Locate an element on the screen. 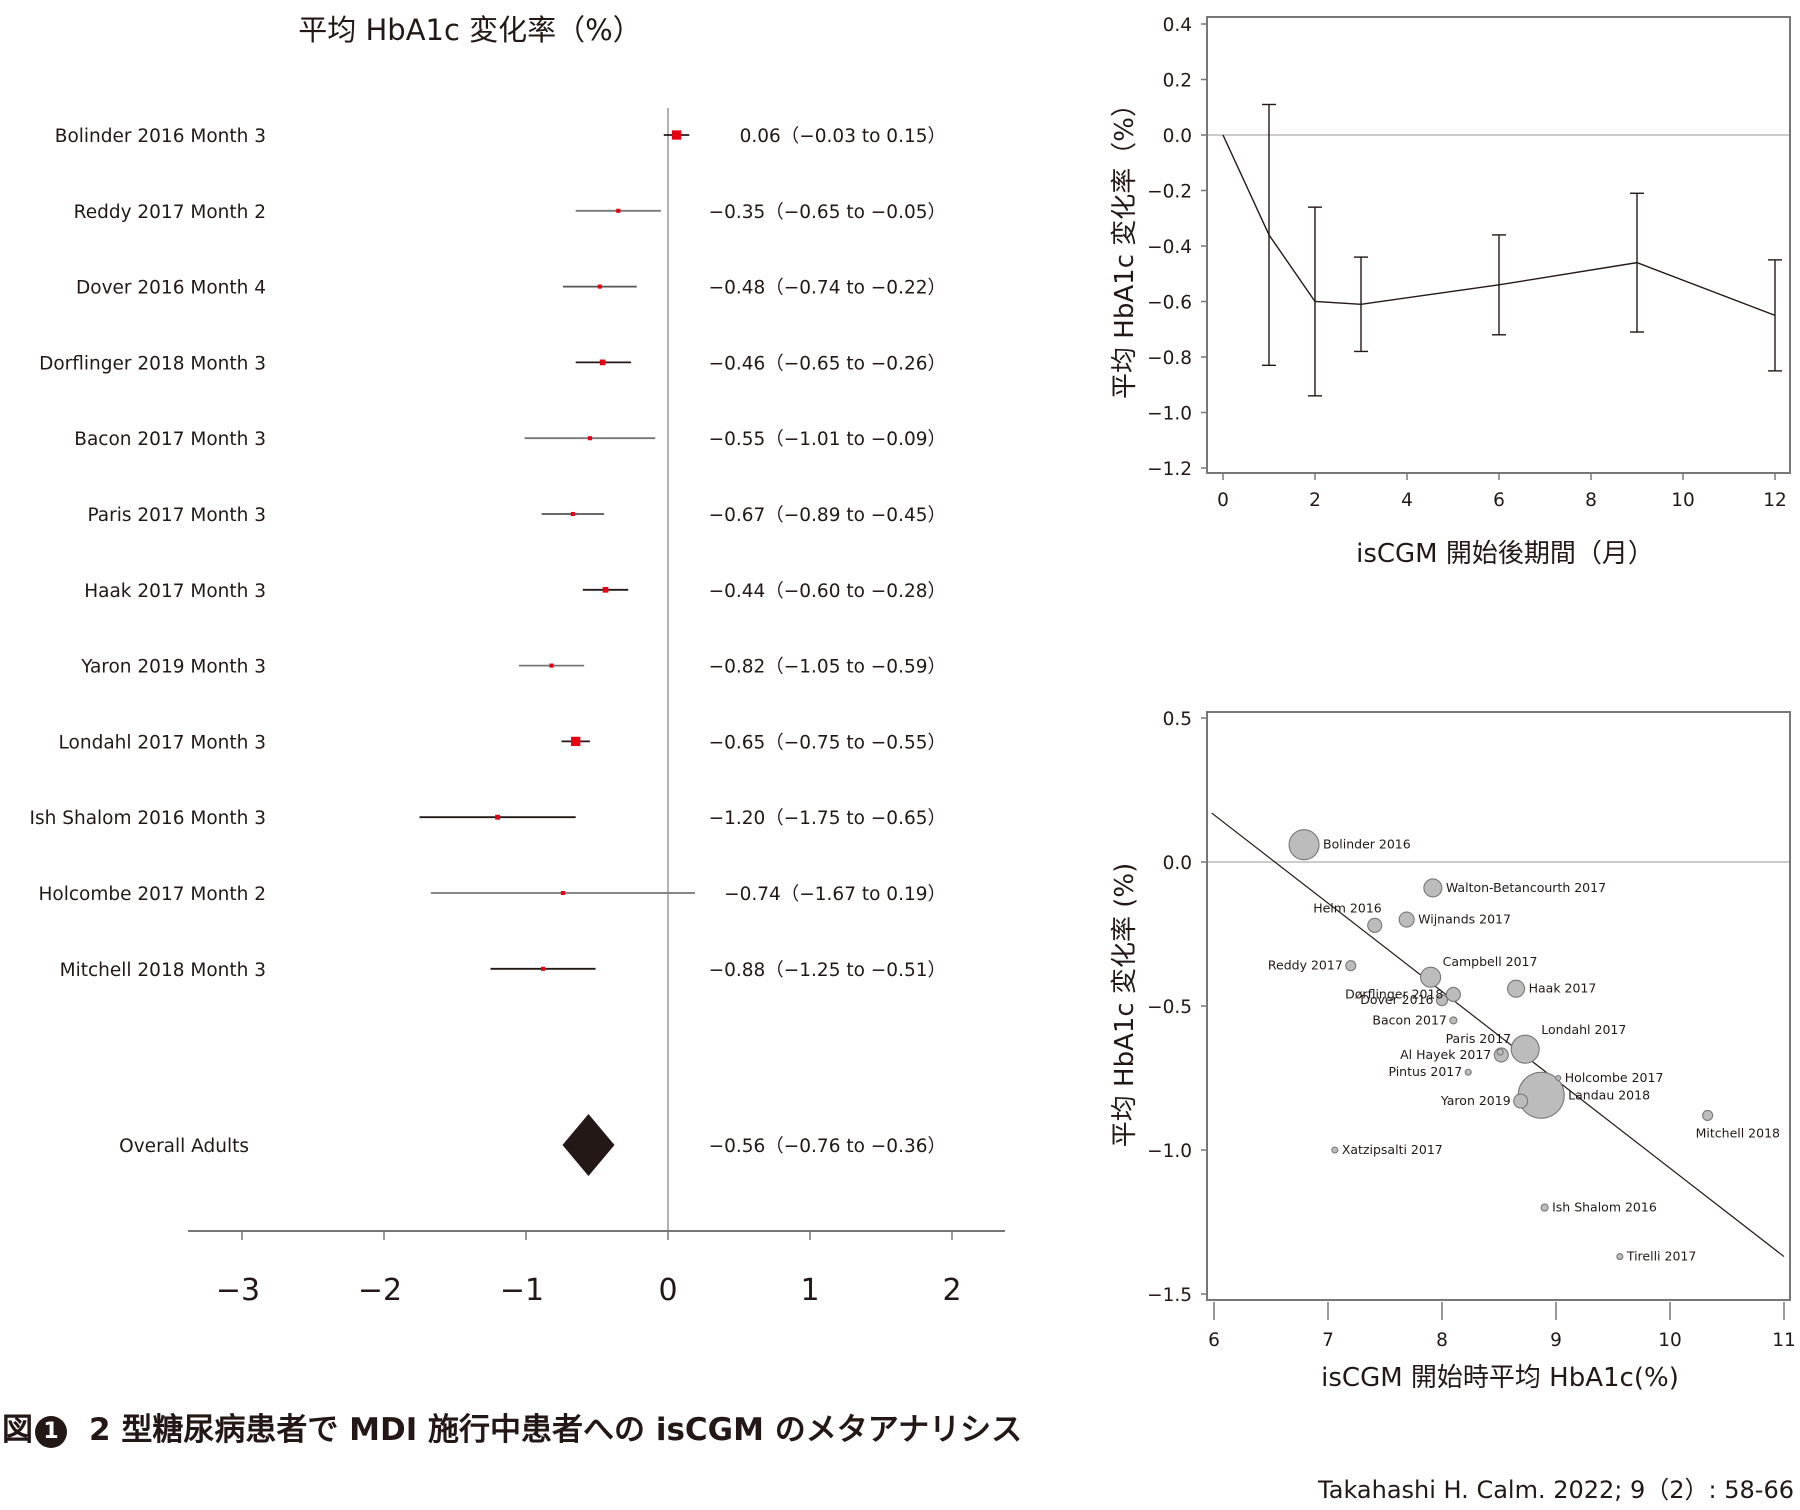 The height and width of the screenshot is (1510, 1800). forest-x-tick-label: 2 is located at coordinates (951, 1290).